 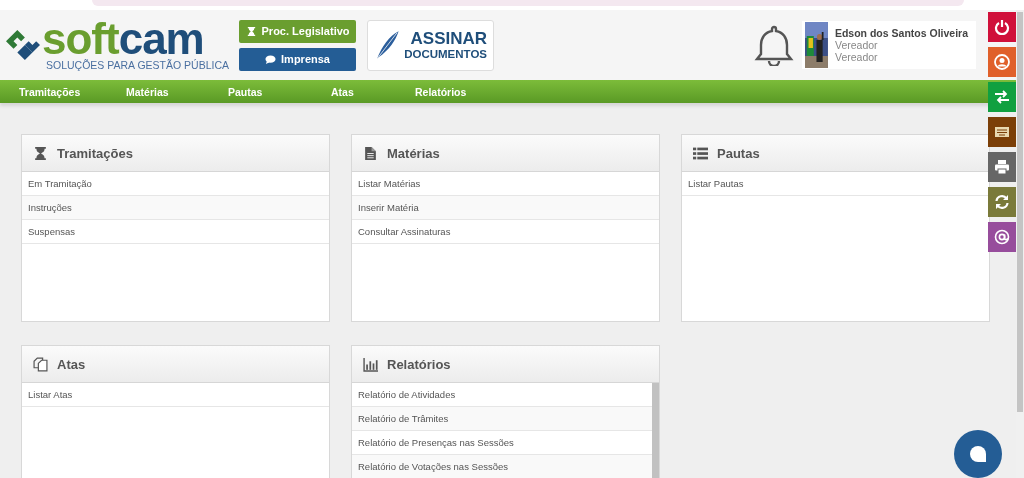 What do you see at coordinates (138, 65) in the screenshot?
I see `logo-tagline: SOLUÇÕES PARA GESTÃO PÚBLICA` at bounding box center [138, 65].